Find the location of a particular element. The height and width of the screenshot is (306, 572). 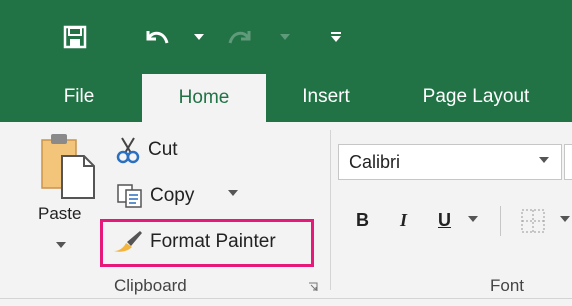

cut-button: Cut is located at coordinates (146, 150).